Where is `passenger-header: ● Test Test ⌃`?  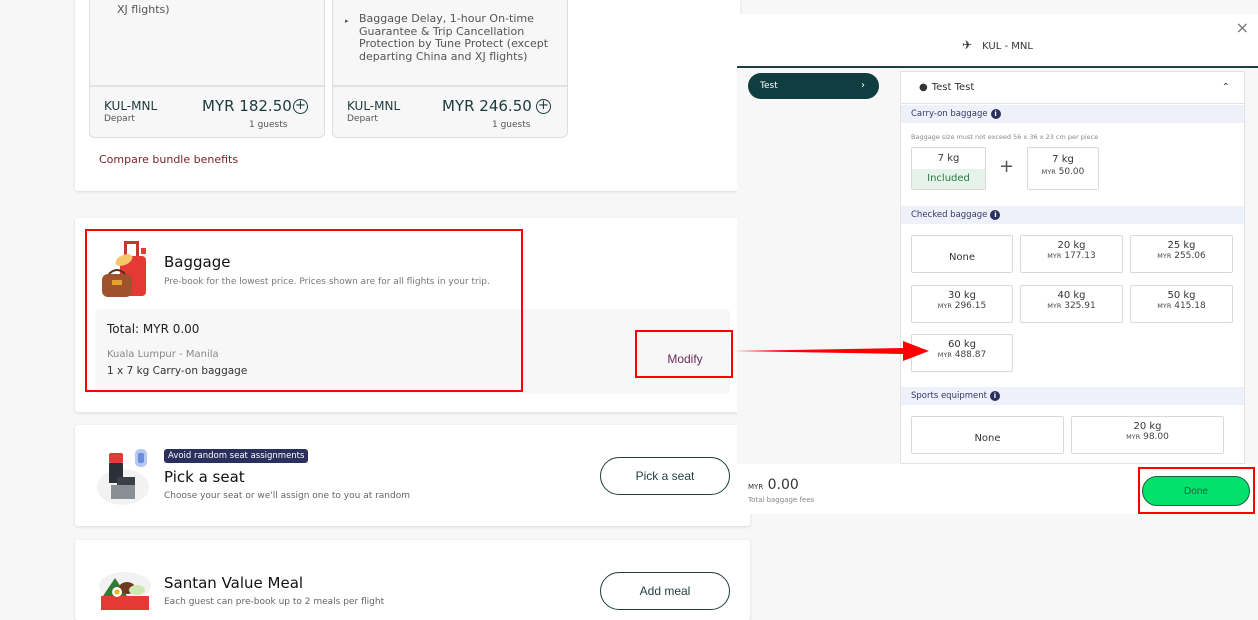
passenger-header: ● Test Test ⌃ is located at coordinates (1072, 88).